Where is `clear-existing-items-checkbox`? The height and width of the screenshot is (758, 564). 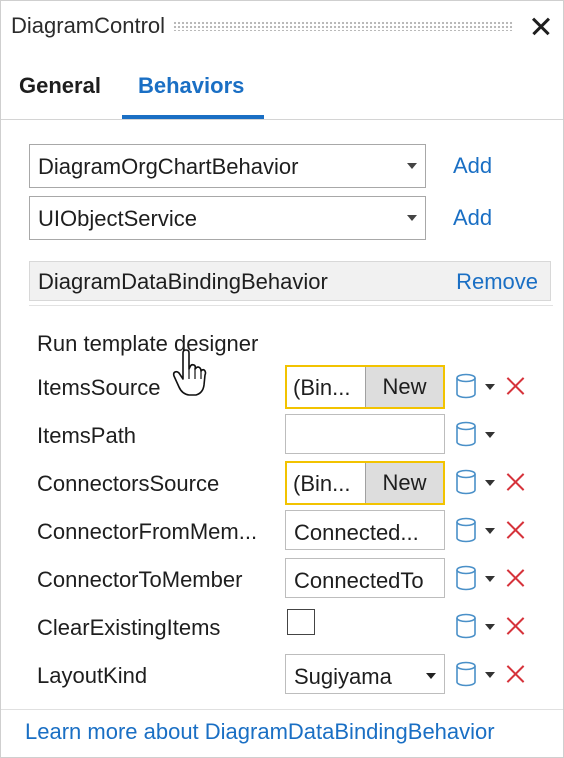
clear-existing-items-checkbox is located at coordinates (301, 622).